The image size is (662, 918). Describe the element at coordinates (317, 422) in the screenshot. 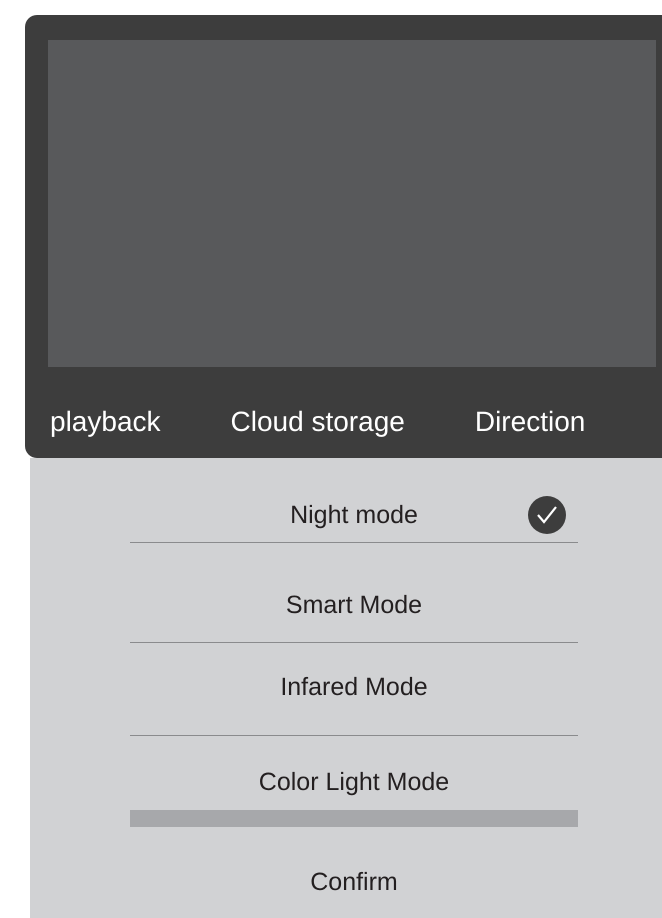

I see `tab: Cloud storage` at that location.